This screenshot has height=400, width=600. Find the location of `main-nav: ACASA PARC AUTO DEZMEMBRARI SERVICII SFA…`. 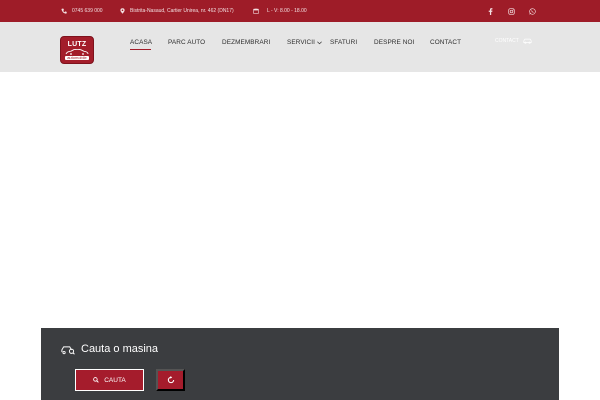

main-nav: ACASA PARC AUTO DEZMEMBRARI SERVICII SFA… is located at coordinates (300, 44).